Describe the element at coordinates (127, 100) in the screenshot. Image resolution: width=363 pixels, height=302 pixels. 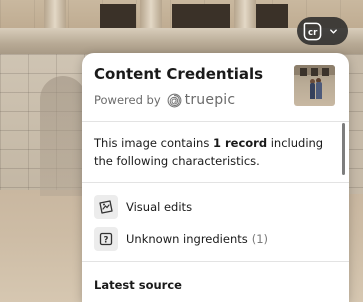
I see `powered-by-label: Powered by` at that location.